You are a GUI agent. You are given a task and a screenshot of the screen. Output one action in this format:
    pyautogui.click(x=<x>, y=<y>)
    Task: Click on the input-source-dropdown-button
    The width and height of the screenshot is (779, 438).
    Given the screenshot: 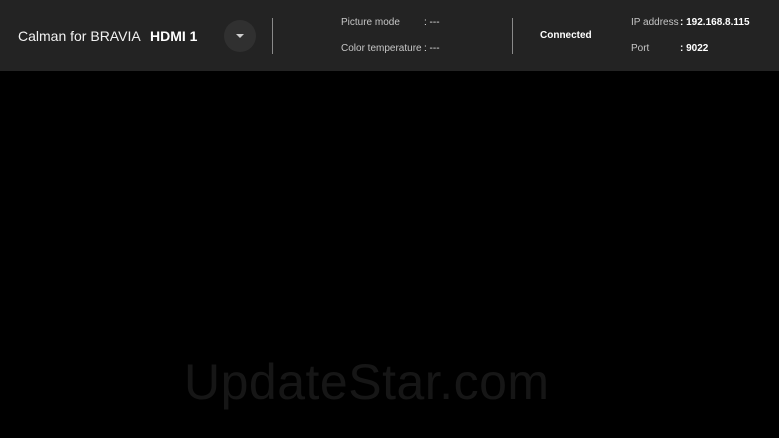 What is the action you would take?
    pyautogui.click(x=240, y=36)
    